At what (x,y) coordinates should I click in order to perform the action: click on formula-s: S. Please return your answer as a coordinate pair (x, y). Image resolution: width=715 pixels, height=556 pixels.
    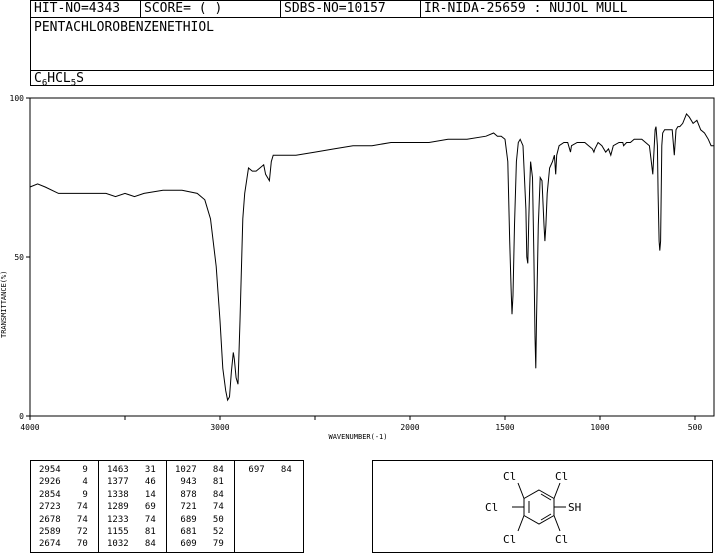
    Looking at the image, I should click on (80, 78).